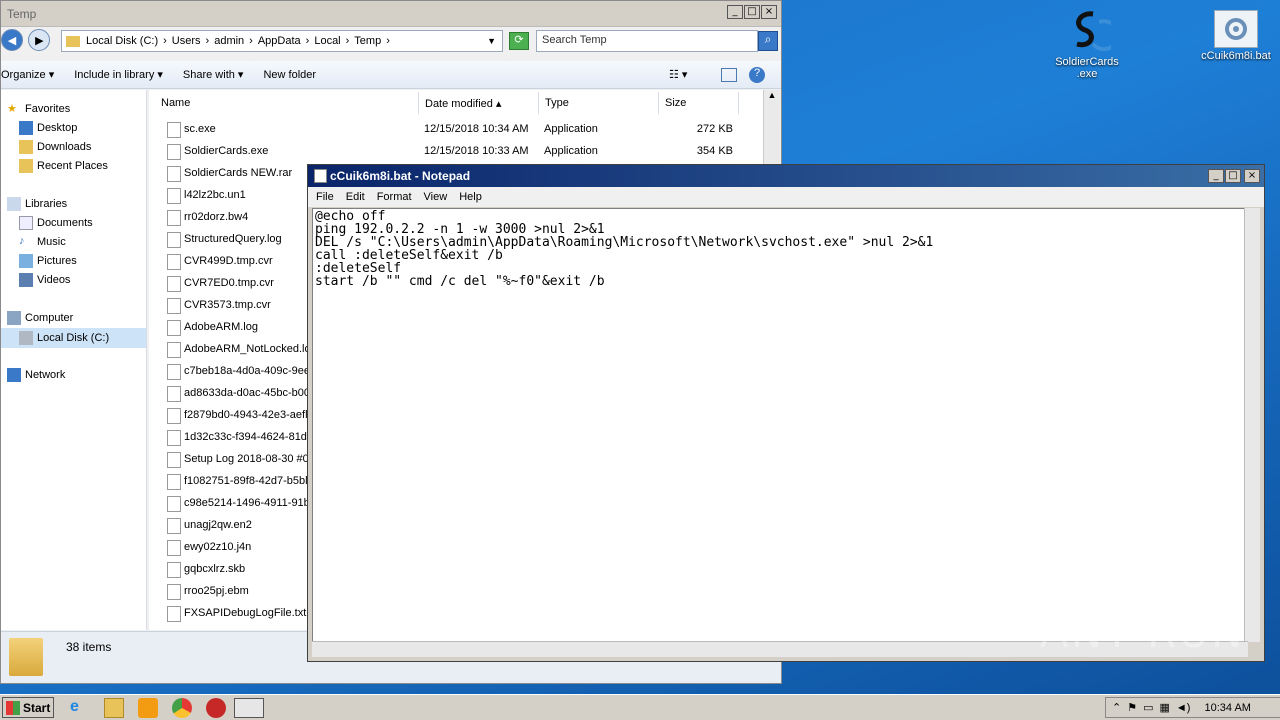 The height and width of the screenshot is (720, 1280). I want to click on file-name: c7beb18a-4d0a-409c-9ee, so click(247, 371).